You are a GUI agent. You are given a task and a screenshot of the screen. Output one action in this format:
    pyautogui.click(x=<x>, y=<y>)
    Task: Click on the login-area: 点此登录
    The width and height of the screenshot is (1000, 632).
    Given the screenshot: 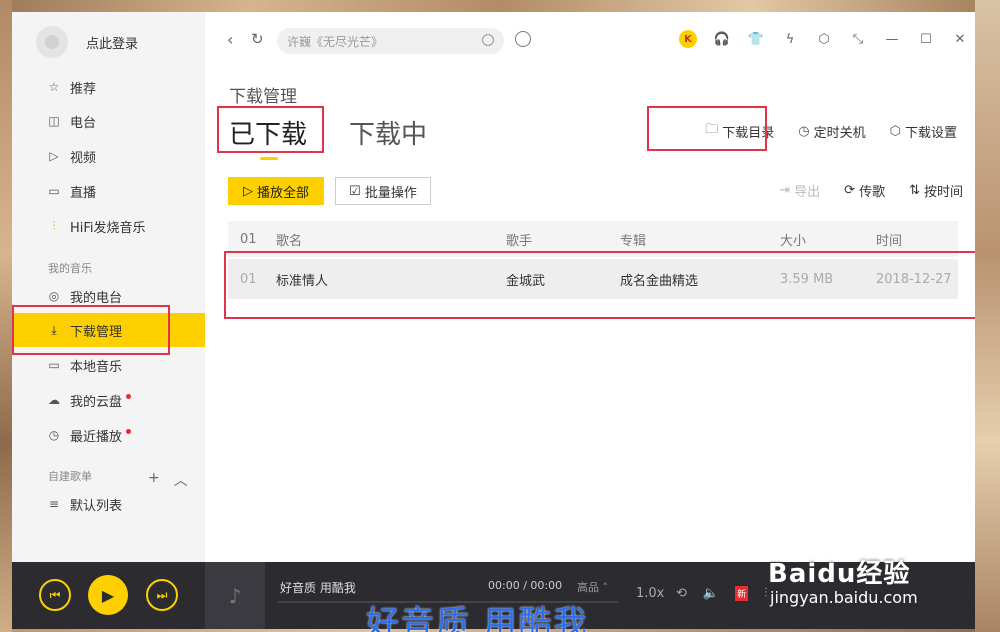 What is the action you would take?
    pyautogui.click(x=87, y=42)
    